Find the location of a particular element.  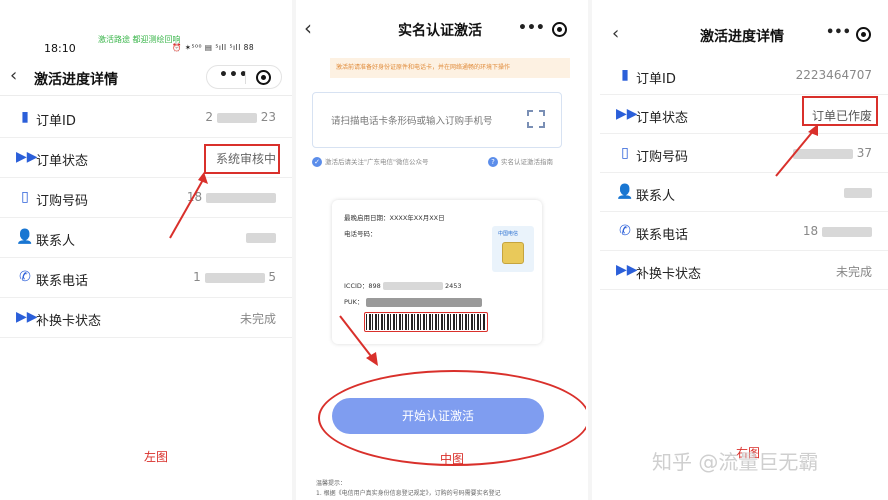

value-suffix: 23 is located at coordinates (268, 117).